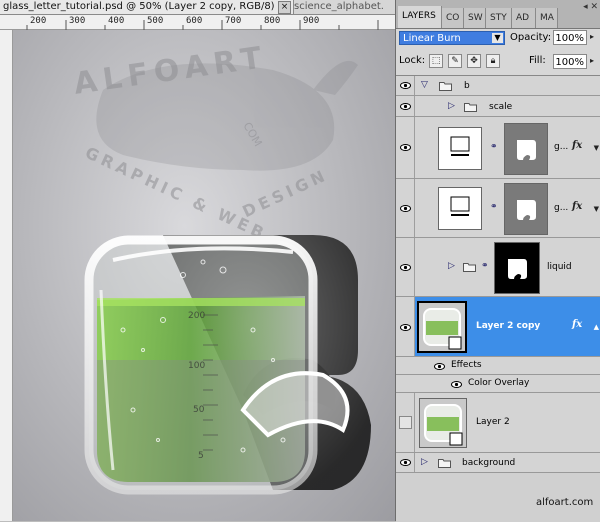 The width and height of the screenshot is (600, 522). Describe the element at coordinates (493, 61) in the screenshot. I see `lock-all-icon: 🔒︎` at that location.